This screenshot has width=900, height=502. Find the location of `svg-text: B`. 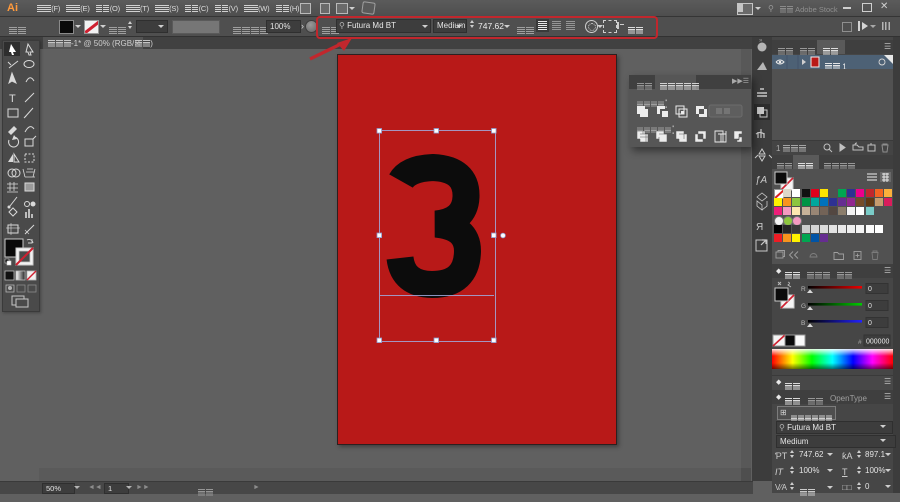

svg-text: B is located at coordinates (803, 323).